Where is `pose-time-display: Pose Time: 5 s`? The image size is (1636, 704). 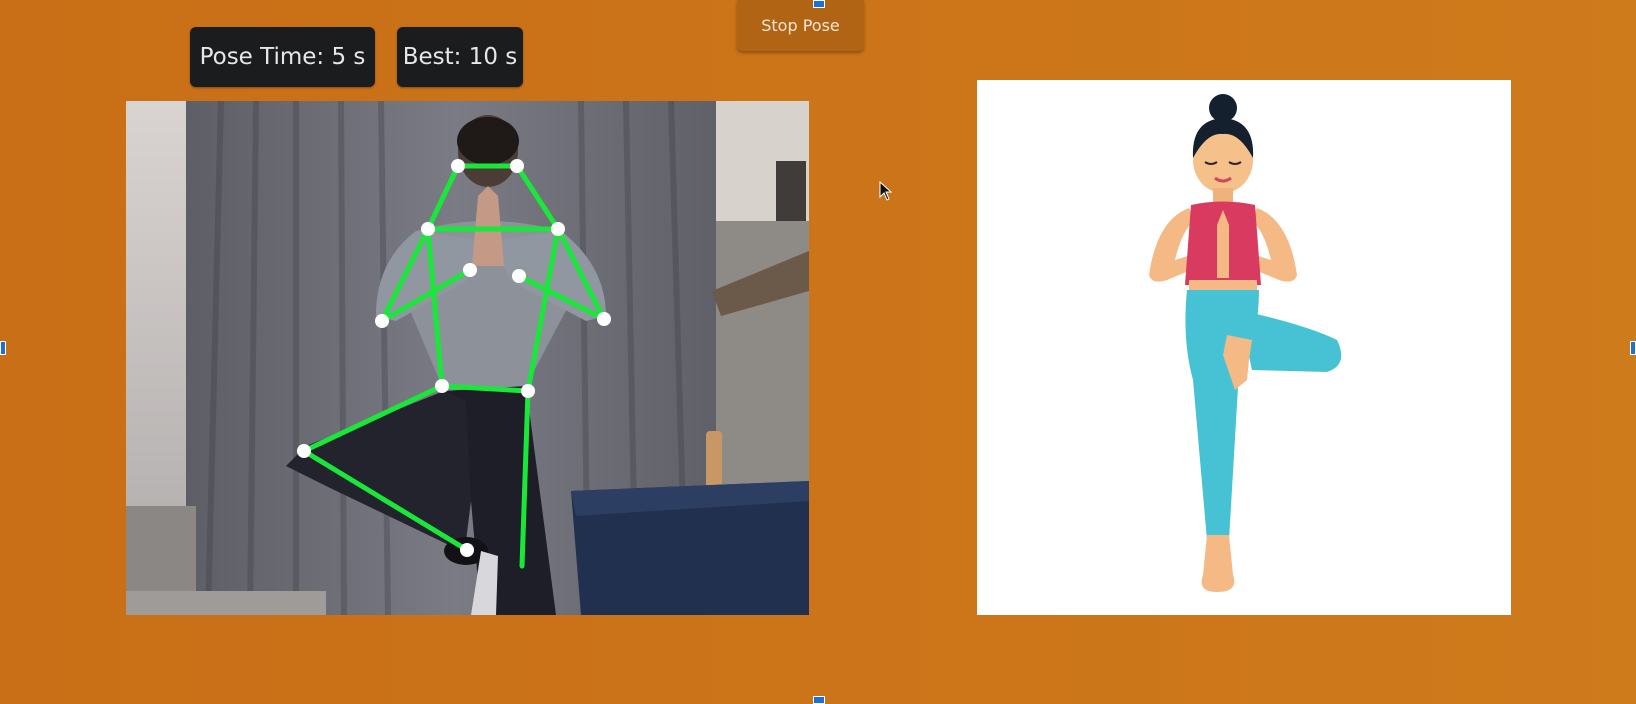
pose-time-display: Pose Time: 5 s is located at coordinates (282, 57).